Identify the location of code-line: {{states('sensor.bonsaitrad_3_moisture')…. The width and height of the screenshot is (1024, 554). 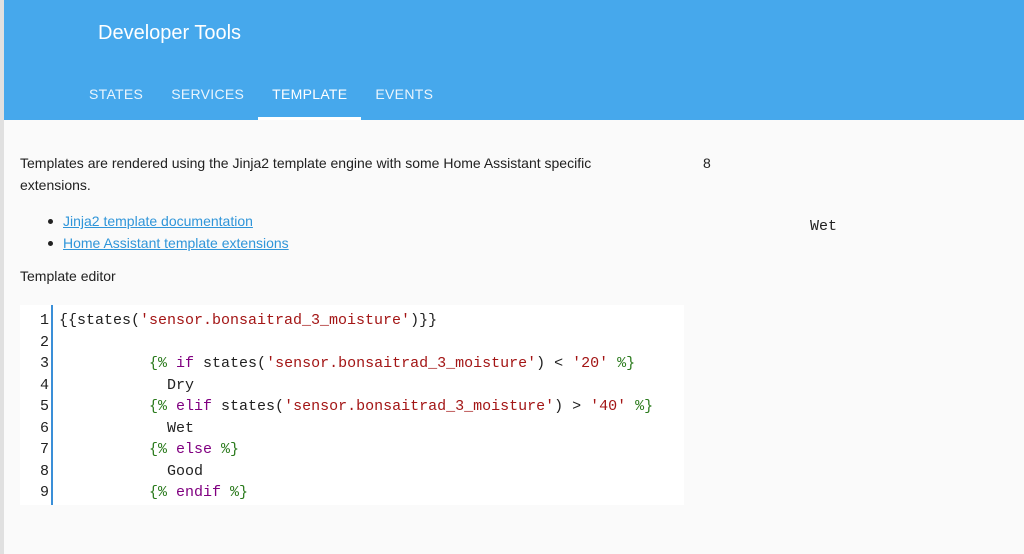
(356, 321).